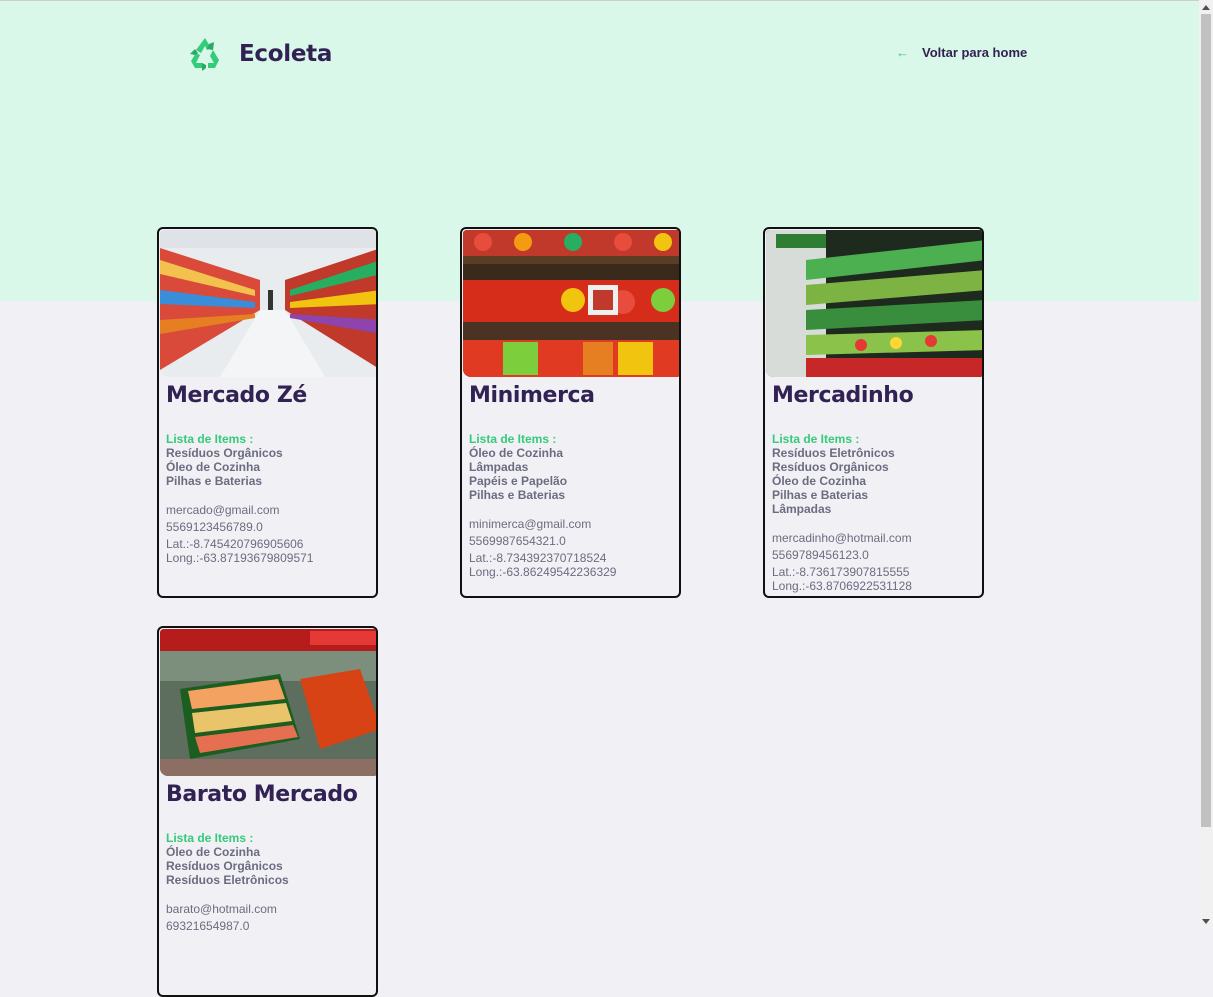  What do you see at coordinates (532, 395) in the screenshot?
I see `point-name: Minimerca` at bounding box center [532, 395].